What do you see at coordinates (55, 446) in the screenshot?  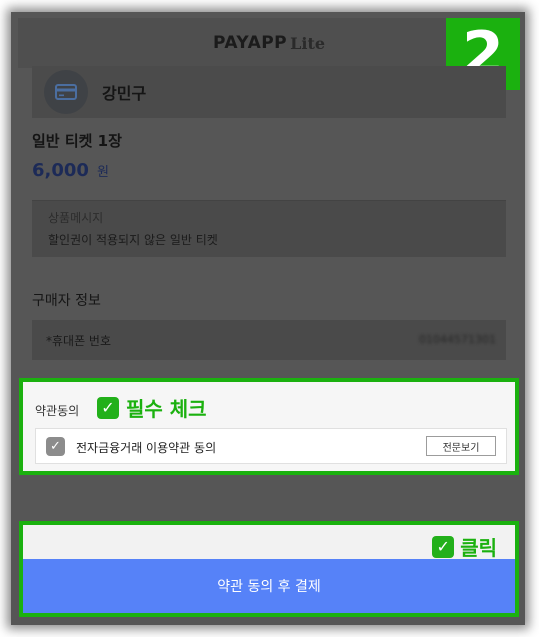 I see `terms-checkbox: ✓` at bounding box center [55, 446].